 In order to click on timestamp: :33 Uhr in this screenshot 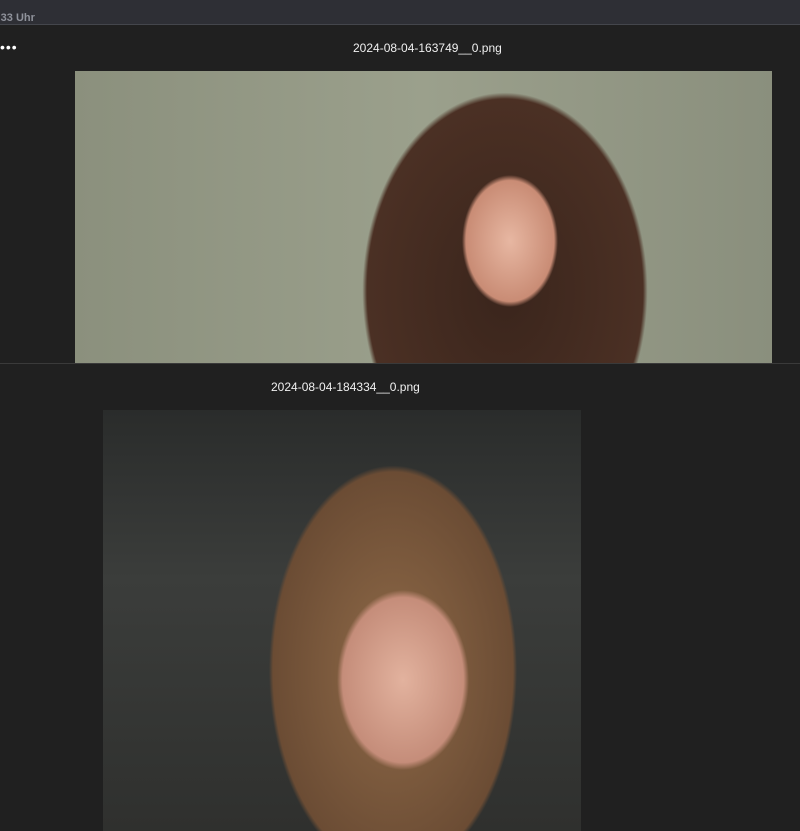, I will do `click(17, 18)`.